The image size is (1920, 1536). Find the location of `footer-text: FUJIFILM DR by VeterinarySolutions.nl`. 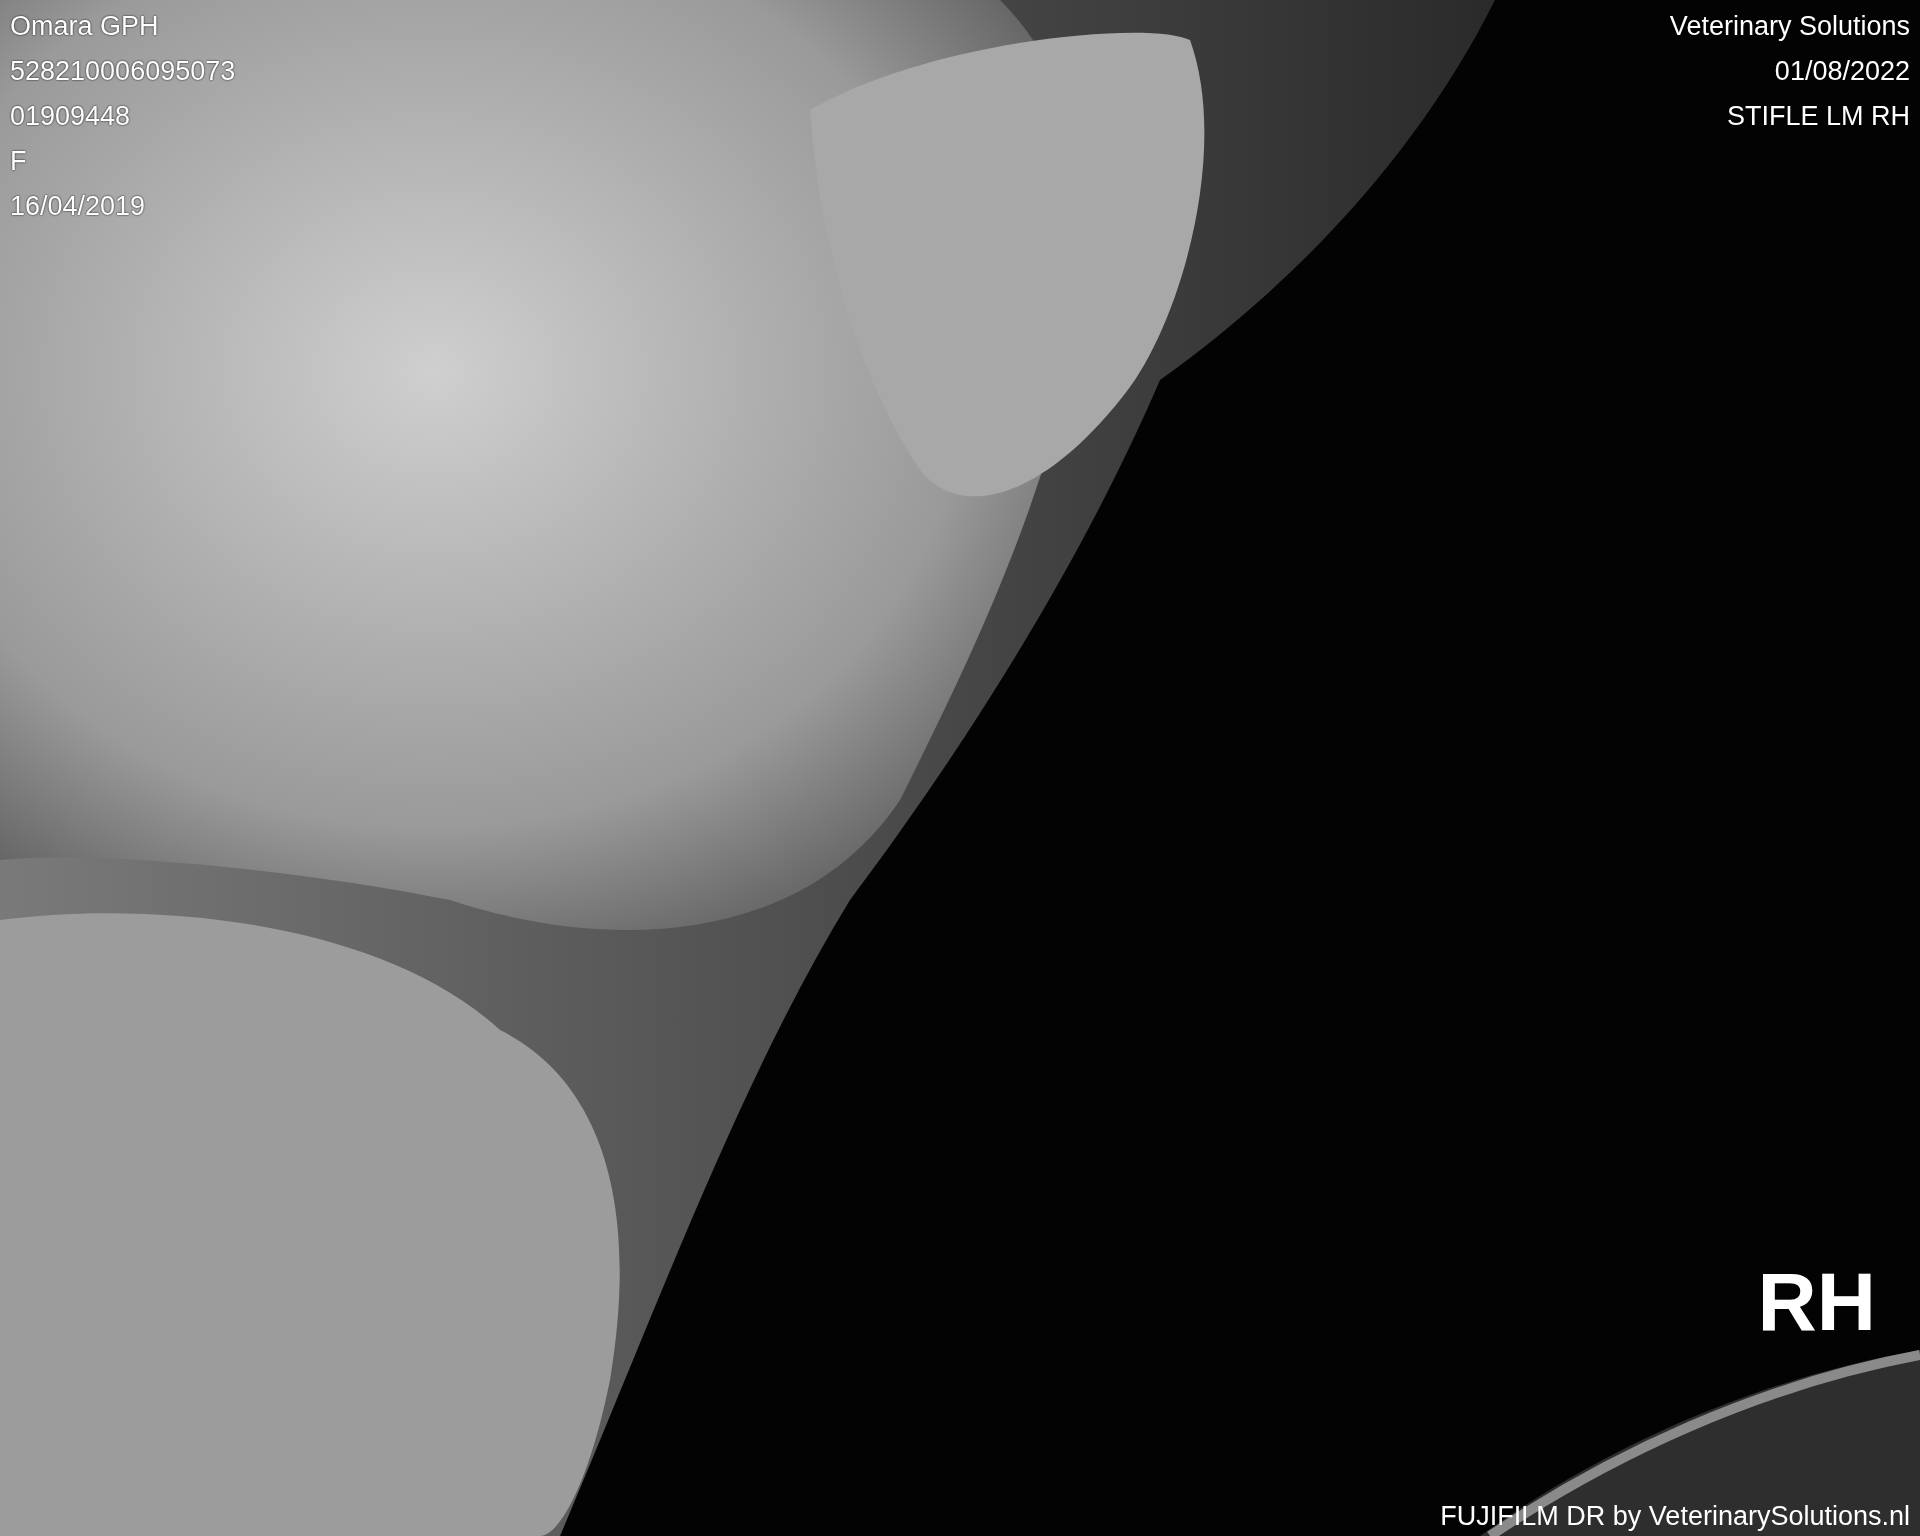

footer-text: FUJIFILM DR by VeterinarySolutions.nl is located at coordinates (1675, 1516).